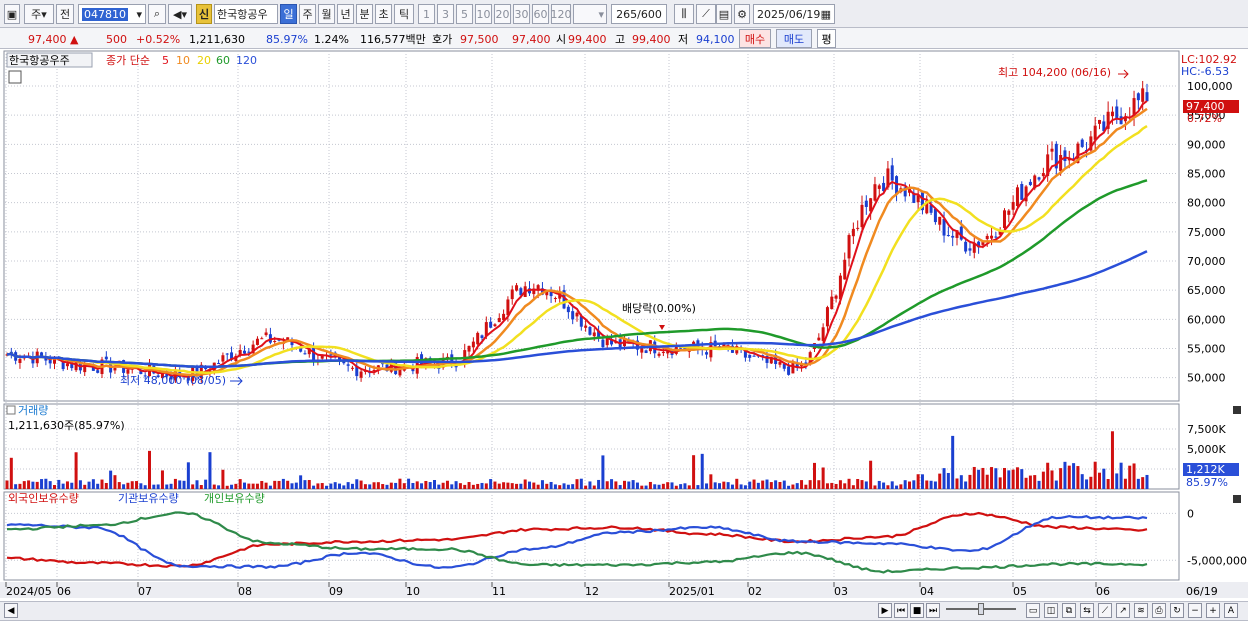 The width and height of the screenshot is (1248, 621). What do you see at coordinates (1159, 610) in the screenshot?
I see `screenshot-icon: ⎙` at bounding box center [1159, 610].